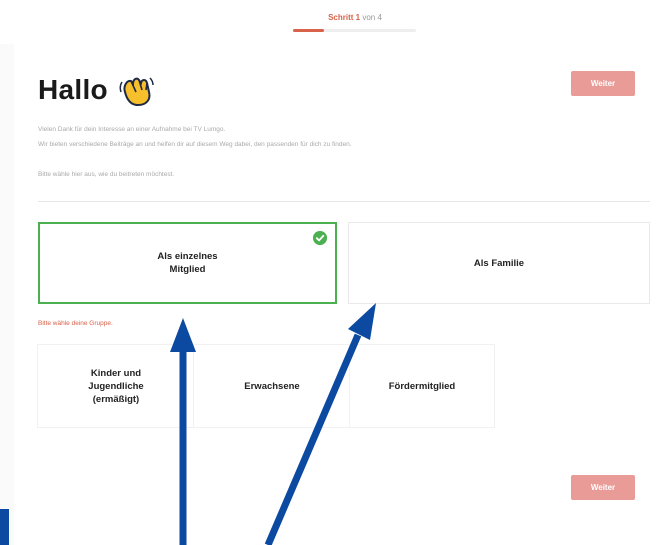 Image resolution: width=664 pixels, height=545 pixels. What do you see at coordinates (136, 92) in the screenshot?
I see `waving-hand-icon` at bounding box center [136, 92].